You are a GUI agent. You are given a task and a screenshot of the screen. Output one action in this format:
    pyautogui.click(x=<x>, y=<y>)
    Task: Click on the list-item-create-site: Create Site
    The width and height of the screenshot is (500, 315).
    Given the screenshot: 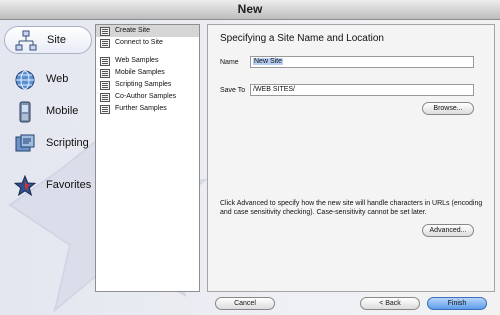 What is the action you would take?
    pyautogui.click(x=147, y=31)
    